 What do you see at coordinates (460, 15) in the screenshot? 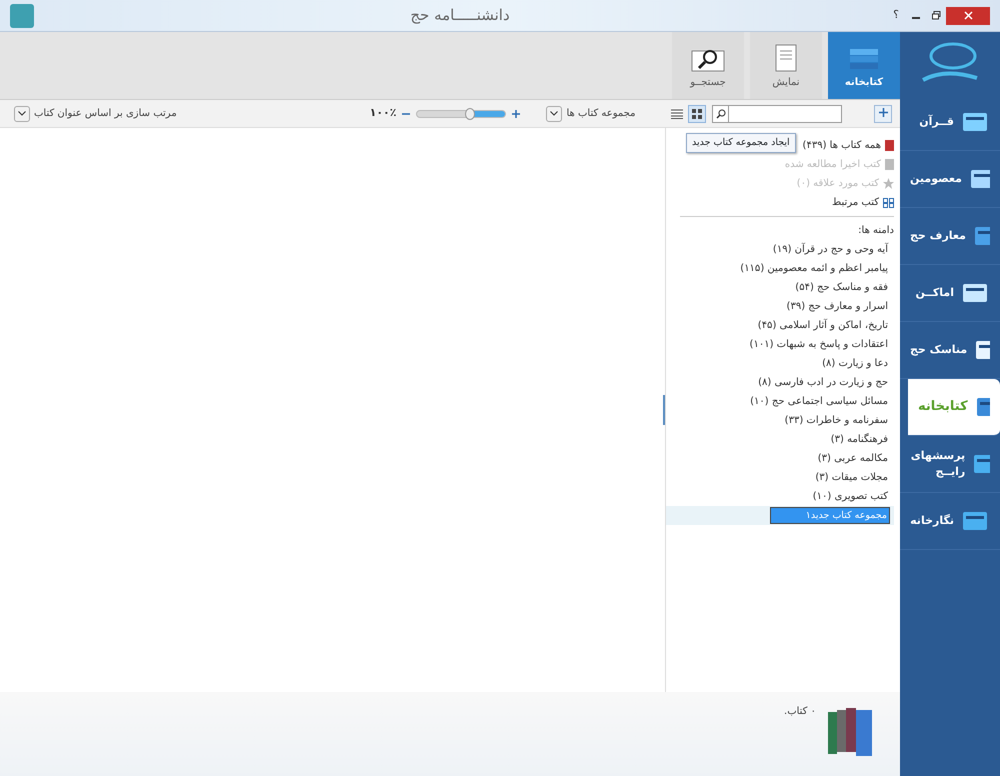
I see `window-title: دانشنـــــامه حج` at bounding box center [460, 15].